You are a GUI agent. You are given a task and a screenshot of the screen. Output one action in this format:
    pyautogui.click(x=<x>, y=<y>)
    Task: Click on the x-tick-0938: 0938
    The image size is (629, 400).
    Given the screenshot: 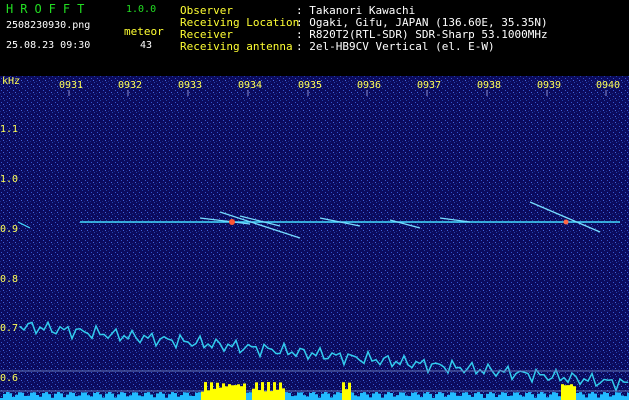 What is the action you would take?
    pyautogui.click(x=489, y=85)
    